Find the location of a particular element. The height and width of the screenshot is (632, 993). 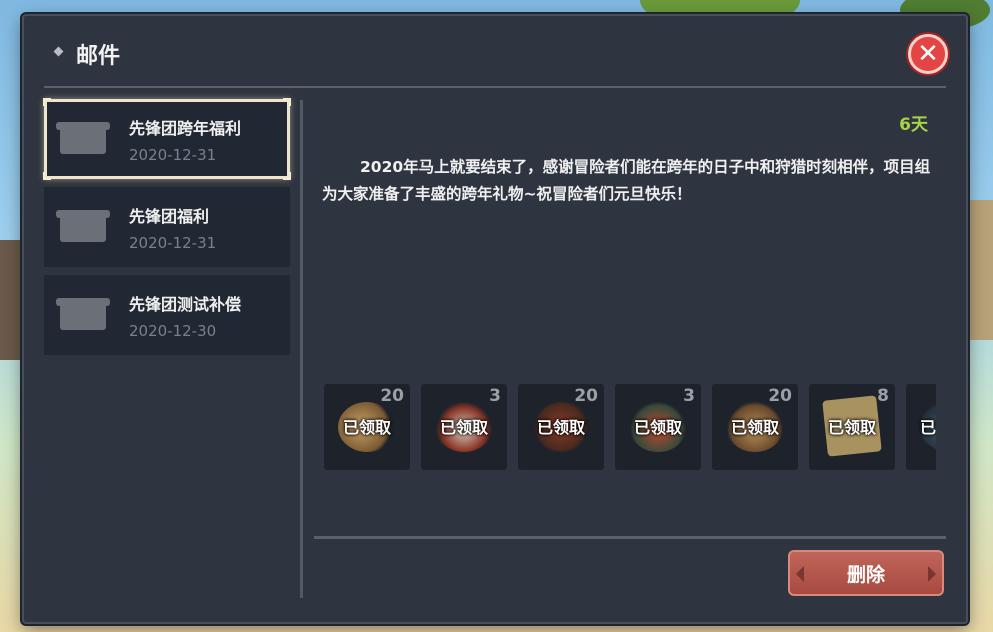

mail-item: 先锋团福利 2020-12-31 is located at coordinates (167, 227).